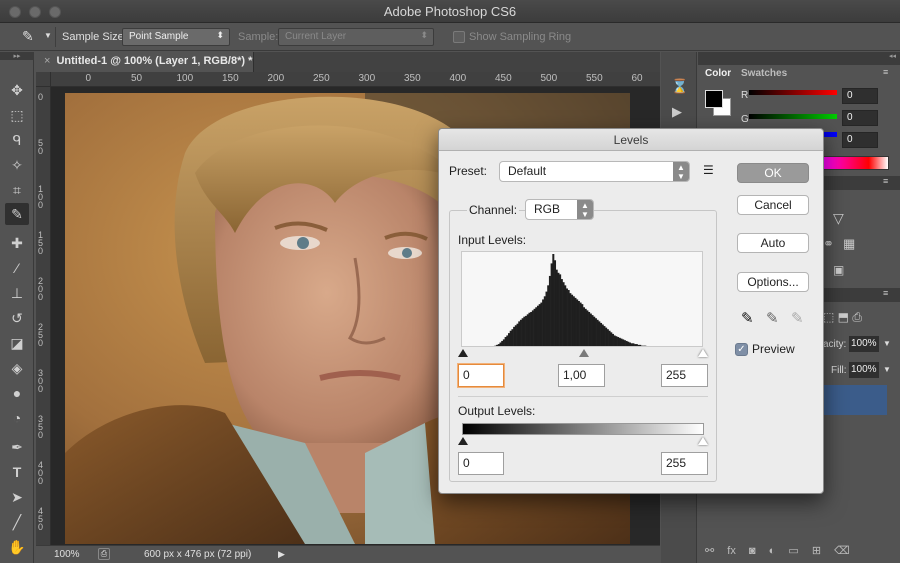 This screenshot has height=563, width=900. I want to click on preset-options-icon: ☰, so click(708, 170).